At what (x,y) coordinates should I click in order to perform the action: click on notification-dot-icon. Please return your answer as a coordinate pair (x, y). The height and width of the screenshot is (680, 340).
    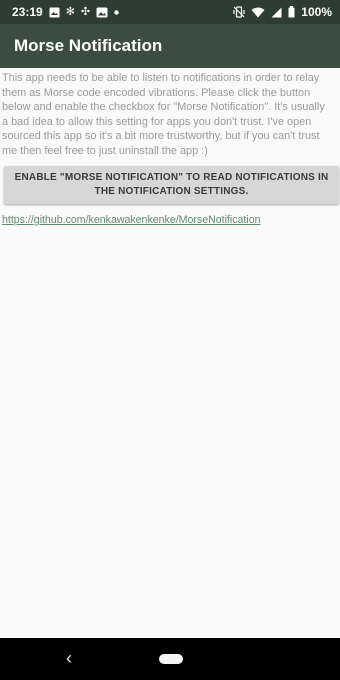
    Looking at the image, I should click on (116, 12).